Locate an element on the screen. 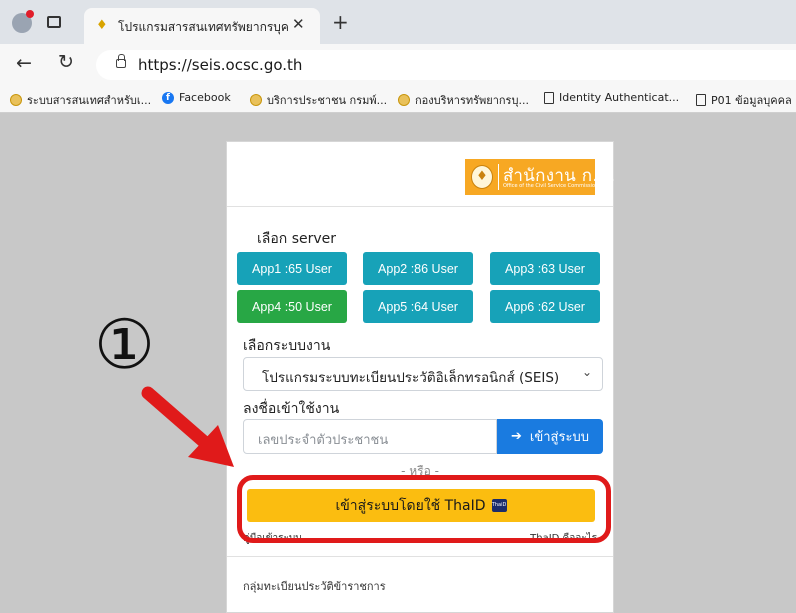  bookmark-label: Facebook is located at coordinates (205, 97).